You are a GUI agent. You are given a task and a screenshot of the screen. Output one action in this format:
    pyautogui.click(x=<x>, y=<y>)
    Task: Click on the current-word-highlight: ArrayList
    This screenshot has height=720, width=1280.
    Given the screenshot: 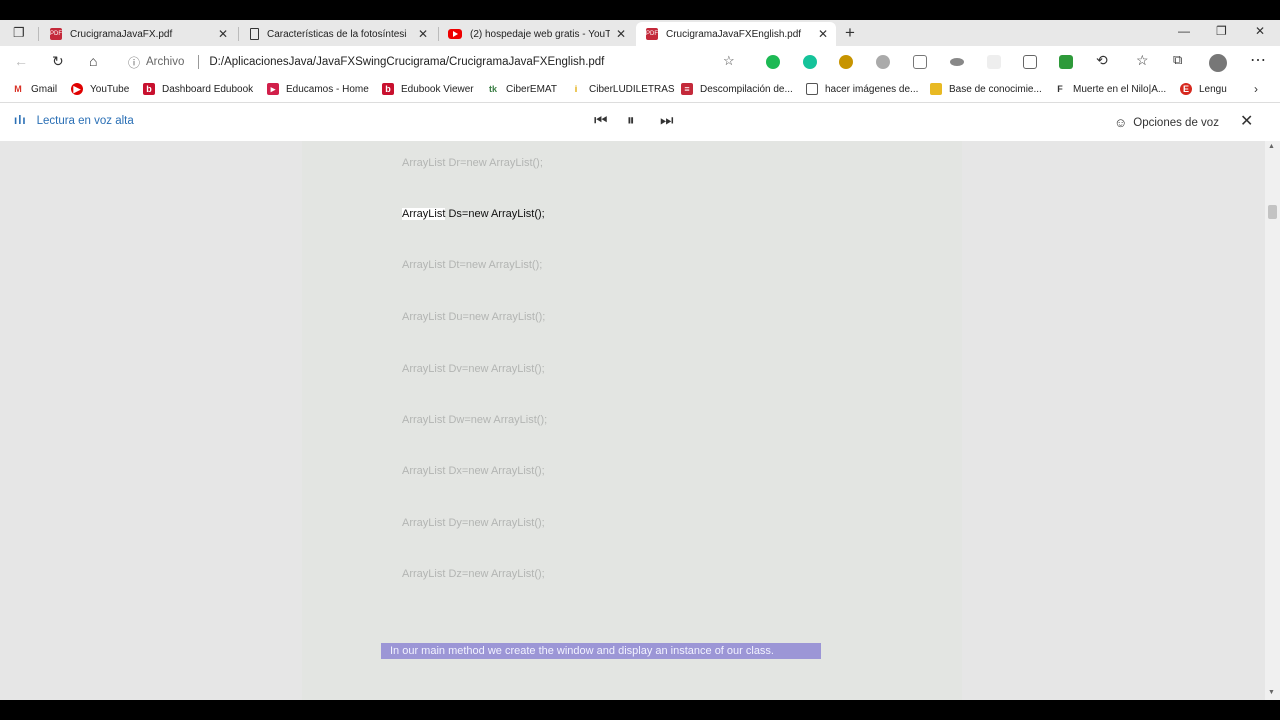 What is the action you would take?
    pyautogui.click(x=424, y=214)
    